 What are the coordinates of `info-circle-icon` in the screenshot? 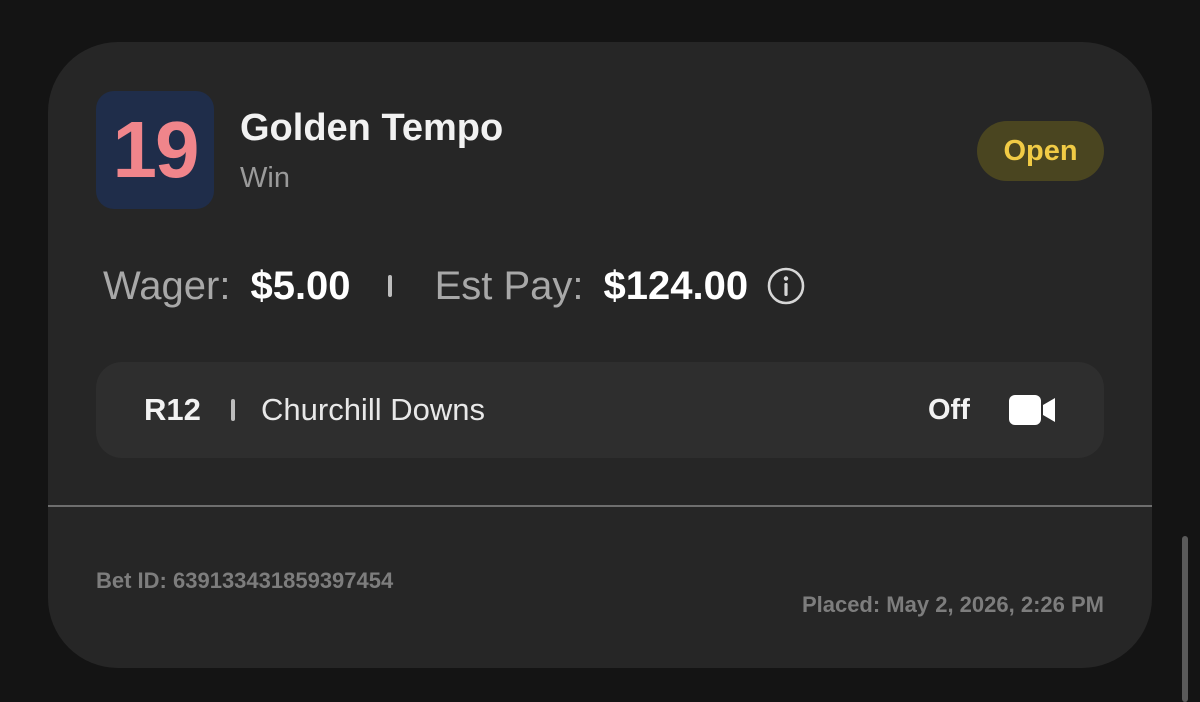 It's located at (786, 286).